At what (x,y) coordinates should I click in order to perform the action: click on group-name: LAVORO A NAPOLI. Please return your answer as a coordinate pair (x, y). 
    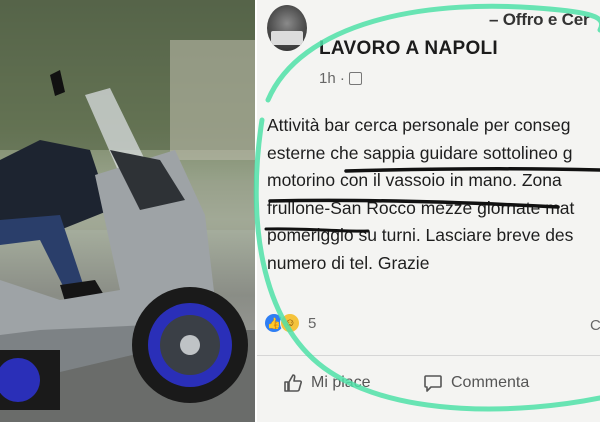
    Looking at the image, I should click on (408, 49).